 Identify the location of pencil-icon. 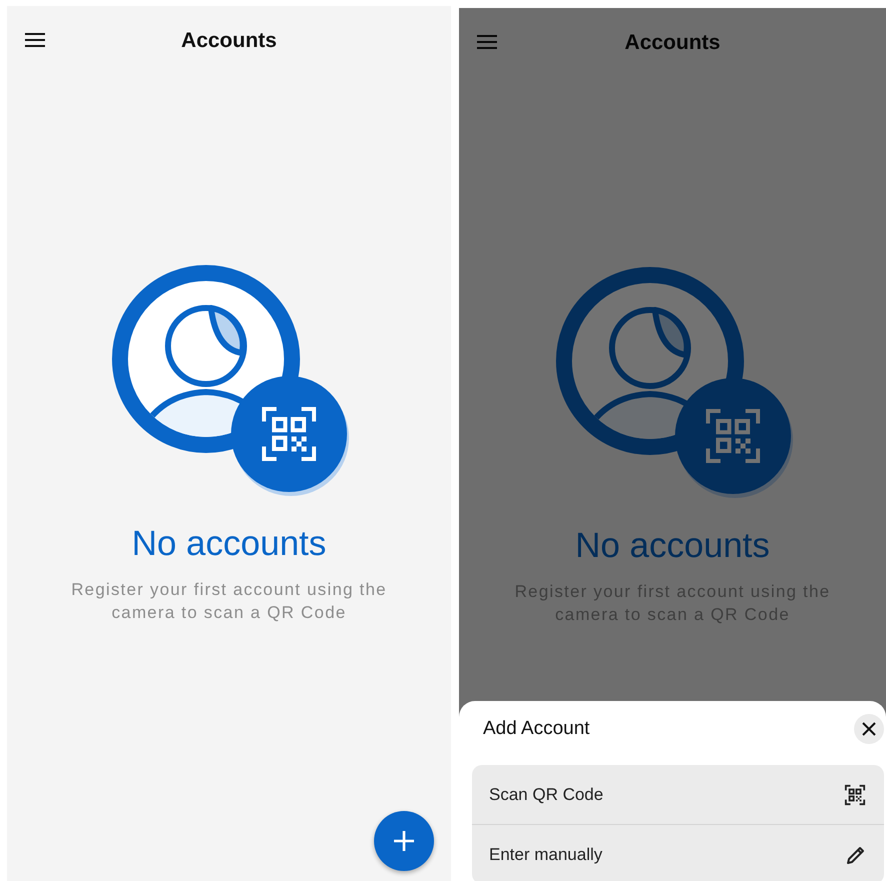
(856, 854).